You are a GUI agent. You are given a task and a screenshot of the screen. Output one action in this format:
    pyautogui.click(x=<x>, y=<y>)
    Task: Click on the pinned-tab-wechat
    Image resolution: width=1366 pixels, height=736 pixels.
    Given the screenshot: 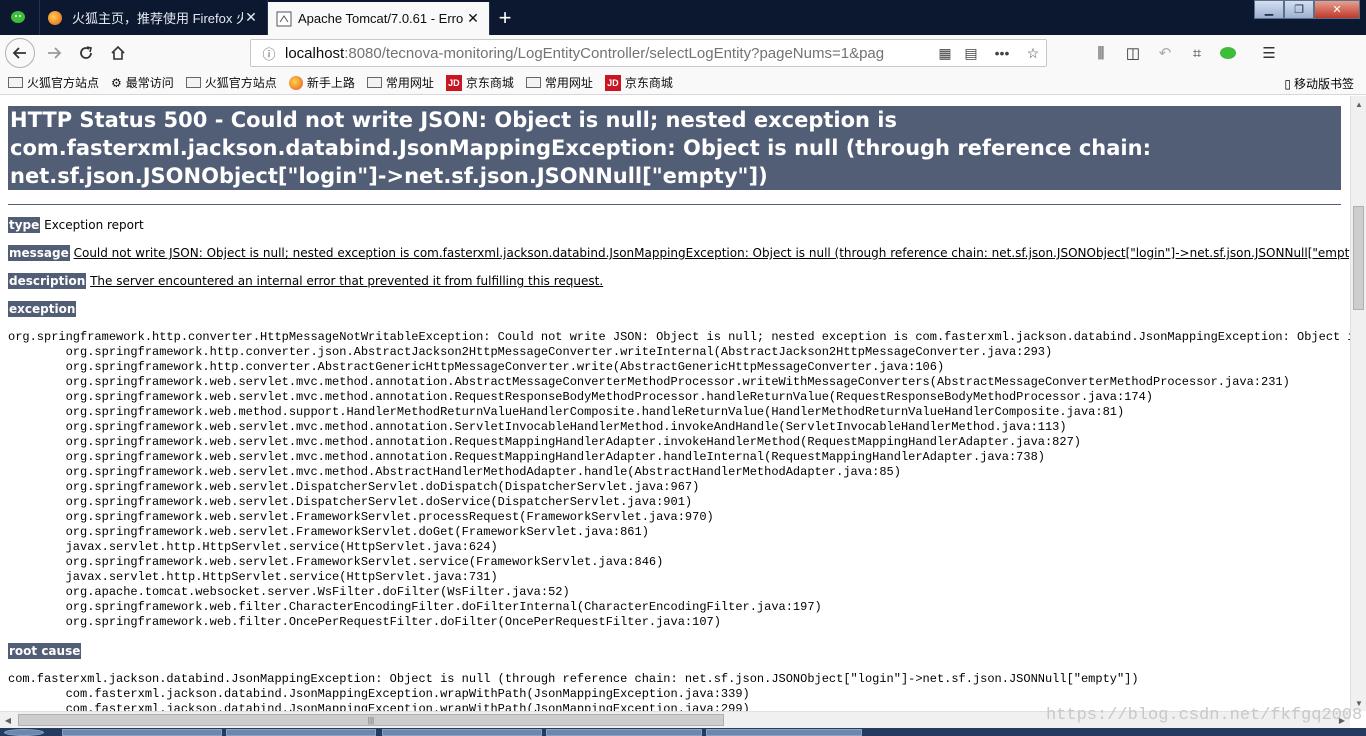 What is the action you would take?
    pyautogui.click(x=20, y=17)
    